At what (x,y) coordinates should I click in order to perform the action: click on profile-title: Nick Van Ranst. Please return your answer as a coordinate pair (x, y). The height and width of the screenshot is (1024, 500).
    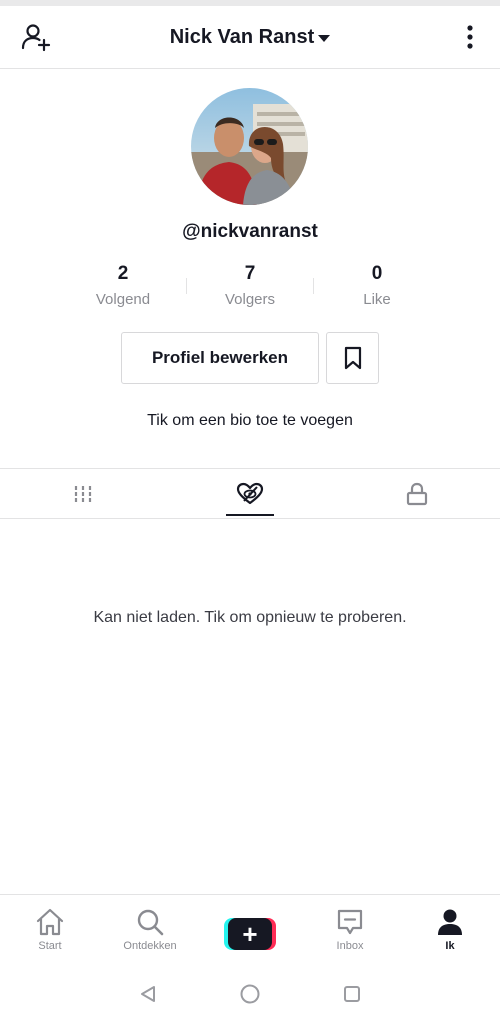
    Looking at the image, I should click on (242, 36).